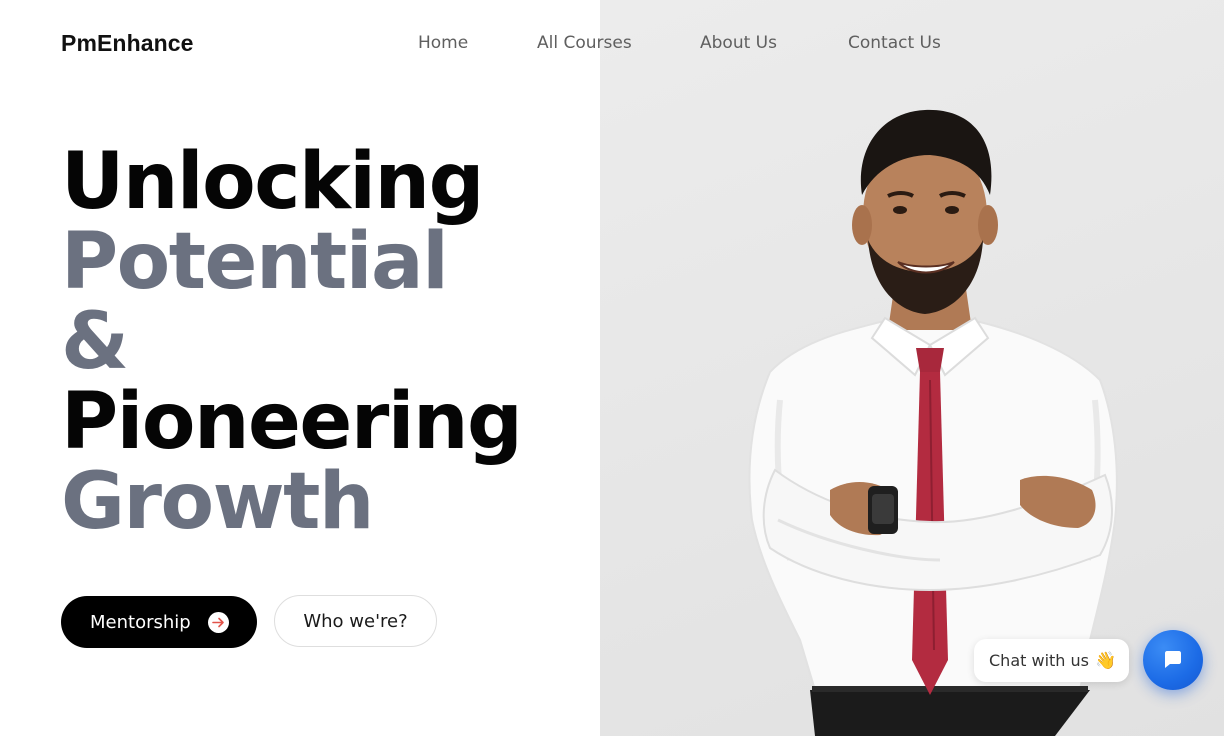 Image resolution: width=1224 pixels, height=736 pixels. What do you see at coordinates (217, 502) in the screenshot?
I see `headline-line-growth: Growth` at bounding box center [217, 502].